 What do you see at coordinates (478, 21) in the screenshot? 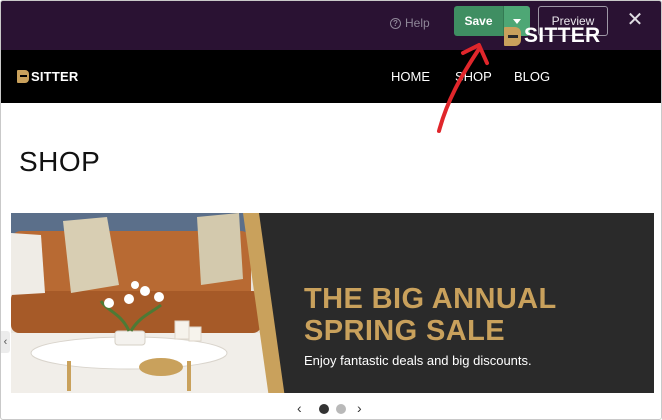
I see `save-button: Save` at bounding box center [478, 21].